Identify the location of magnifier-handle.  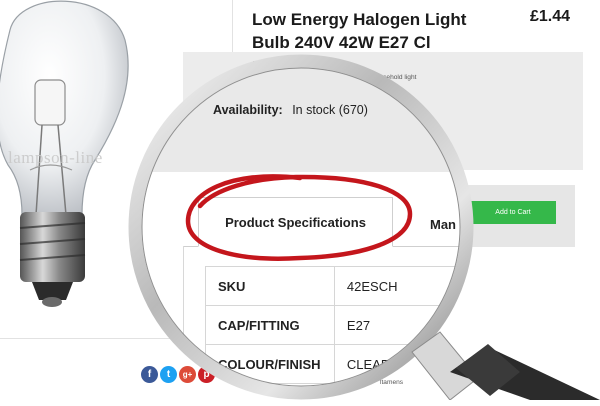
(505, 365).